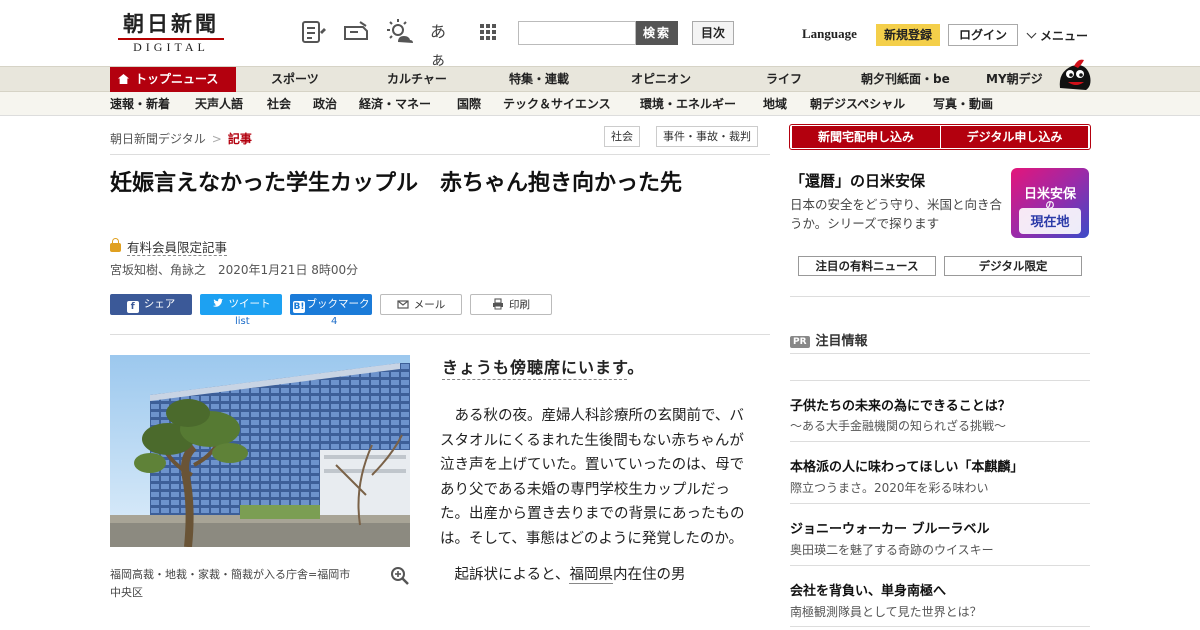  What do you see at coordinates (356, 32) in the screenshot?
I see `ticket-icon` at bounding box center [356, 32].